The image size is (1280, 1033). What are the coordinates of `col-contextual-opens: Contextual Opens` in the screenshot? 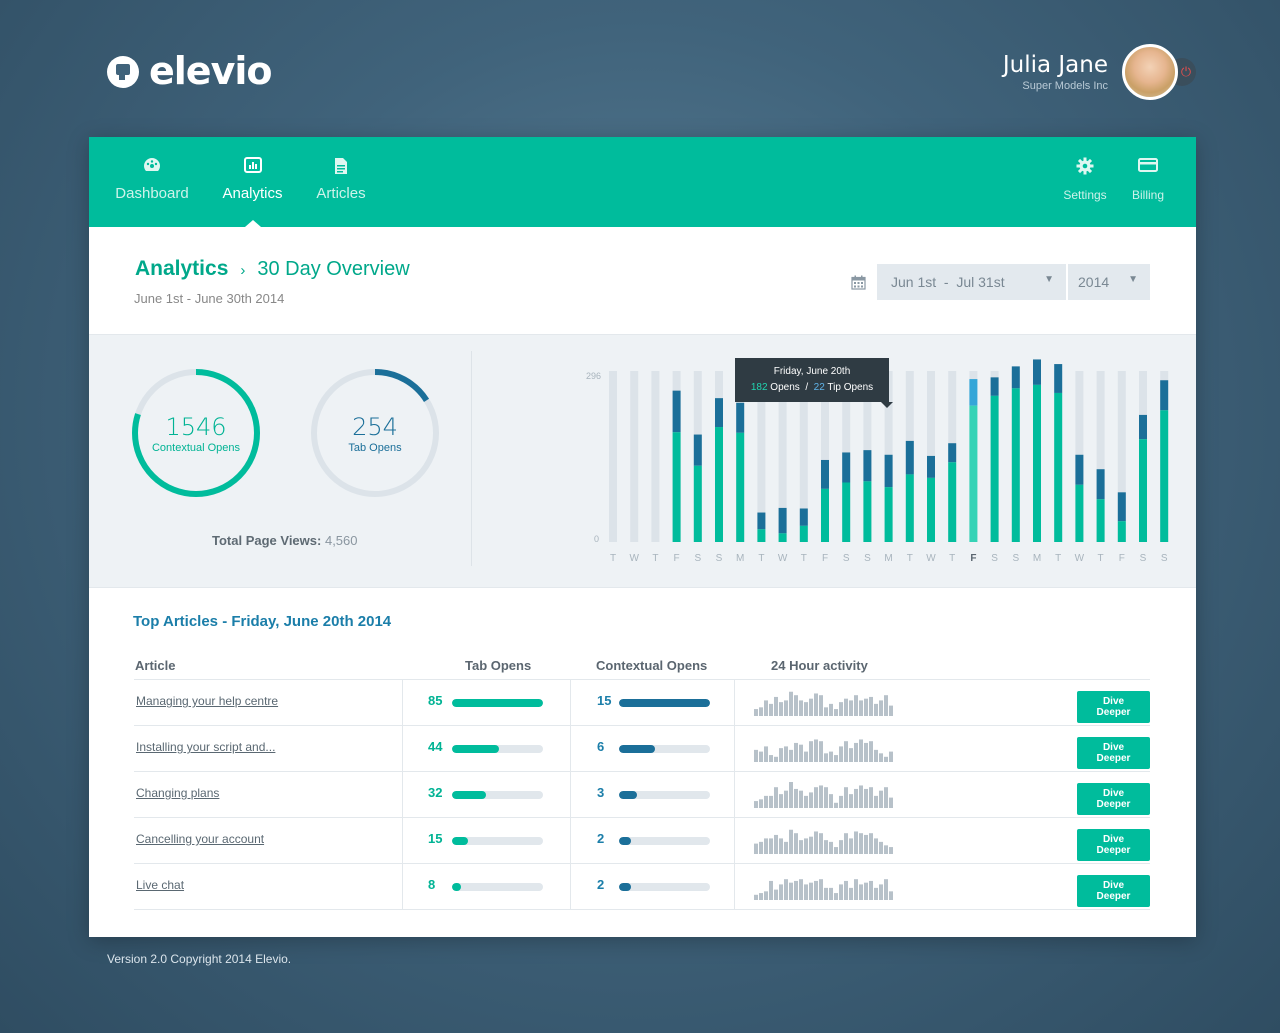 It's located at (652, 665).